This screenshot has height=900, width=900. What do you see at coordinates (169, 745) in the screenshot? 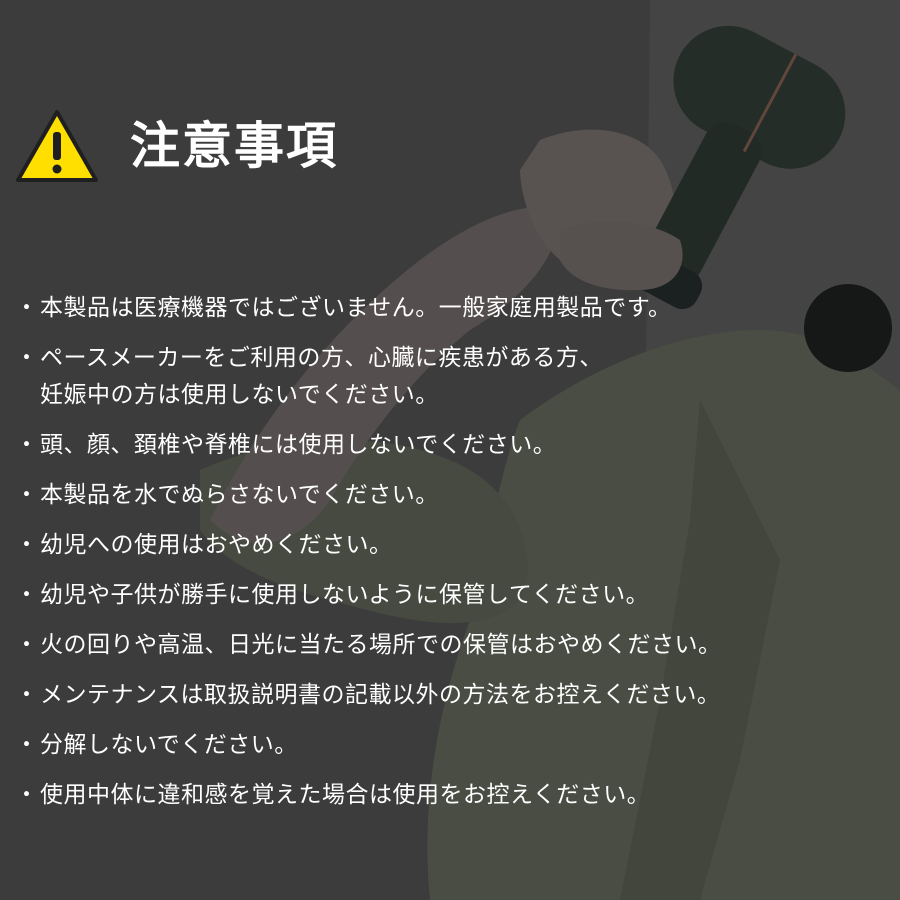
I see `caution-text: 分解しないでください。` at bounding box center [169, 745].